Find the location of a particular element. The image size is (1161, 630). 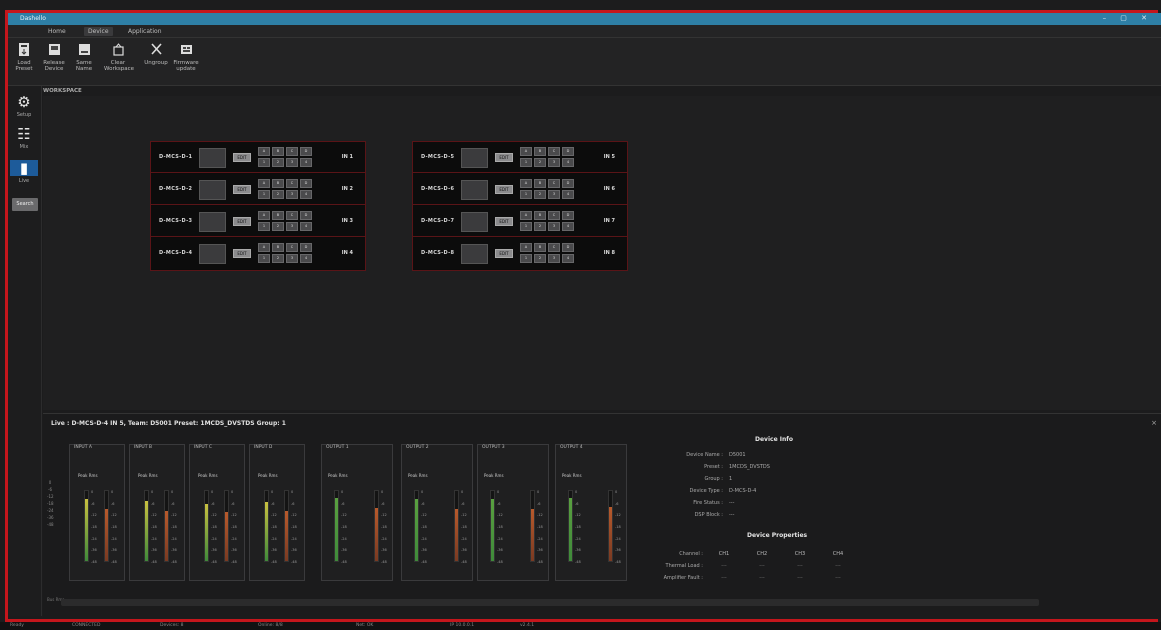

device-row: D-MCS-D-4 EDIT A B C D 1 2 3 4 IN 4 is located at coordinates (258, 253).